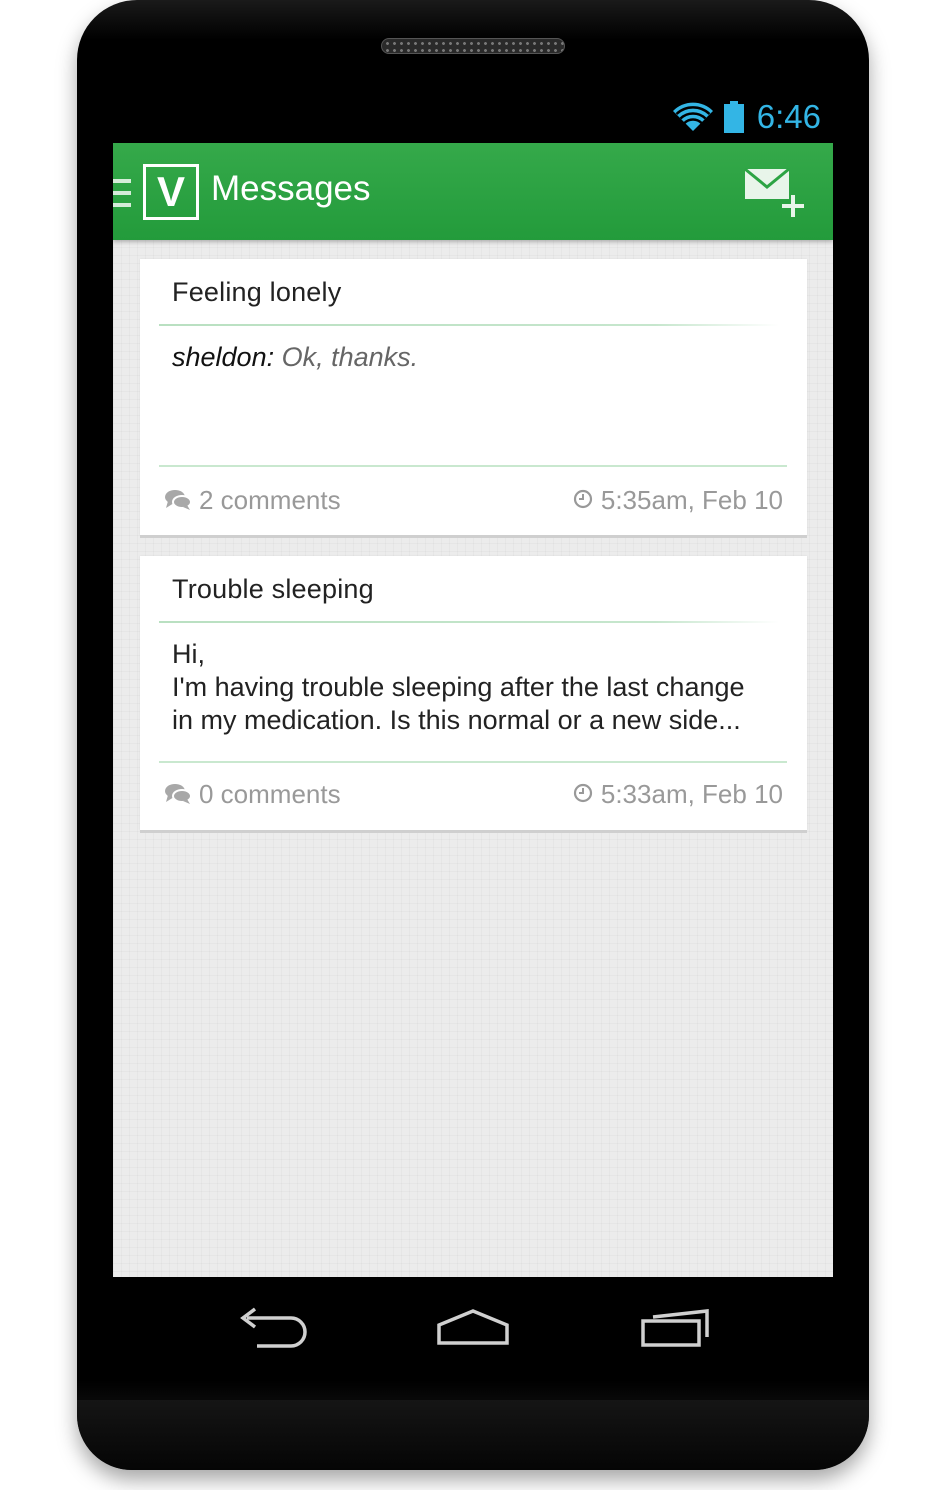 The width and height of the screenshot is (945, 1490). What do you see at coordinates (270, 794) in the screenshot?
I see `comments-label: 0 comments` at bounding box center [270, 794].